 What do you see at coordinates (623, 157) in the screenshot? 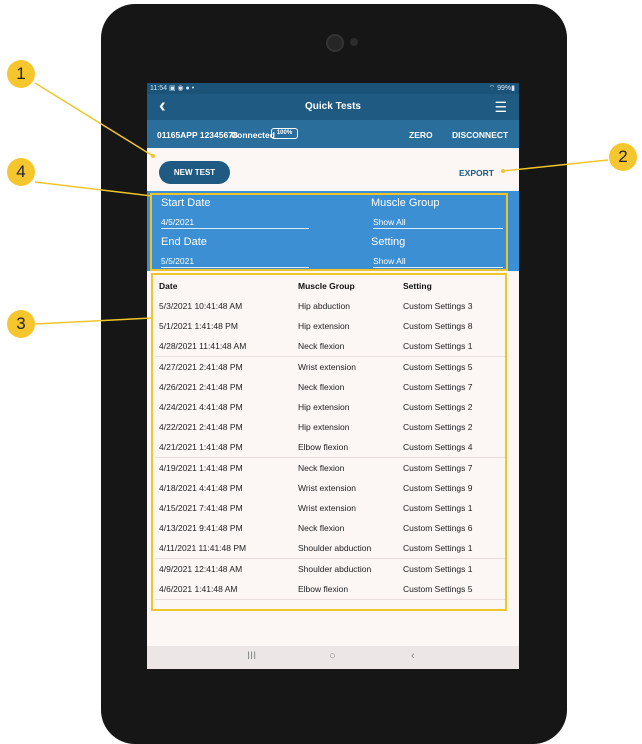
I see `annotation-marker-2: 2` at bounding box center [623, 157].